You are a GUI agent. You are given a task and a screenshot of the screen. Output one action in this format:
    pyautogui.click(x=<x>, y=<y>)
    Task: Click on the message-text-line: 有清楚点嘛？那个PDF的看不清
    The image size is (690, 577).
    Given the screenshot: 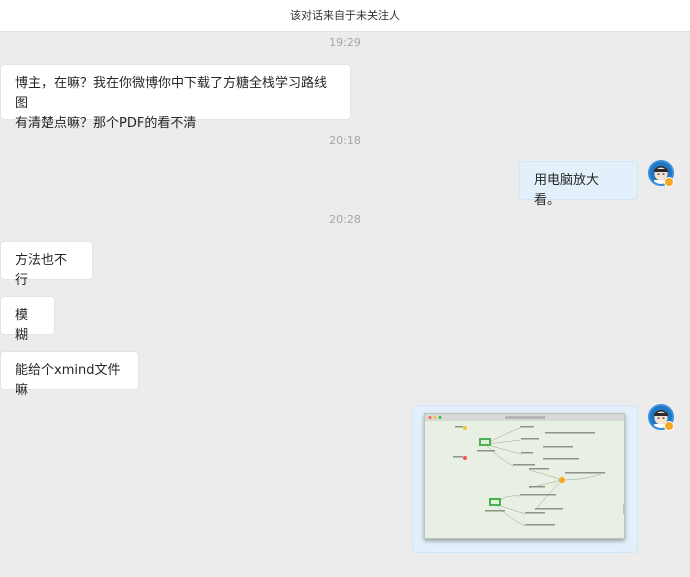 What is the action you would take?
    pyautogui.click(x=106, y=123)
    